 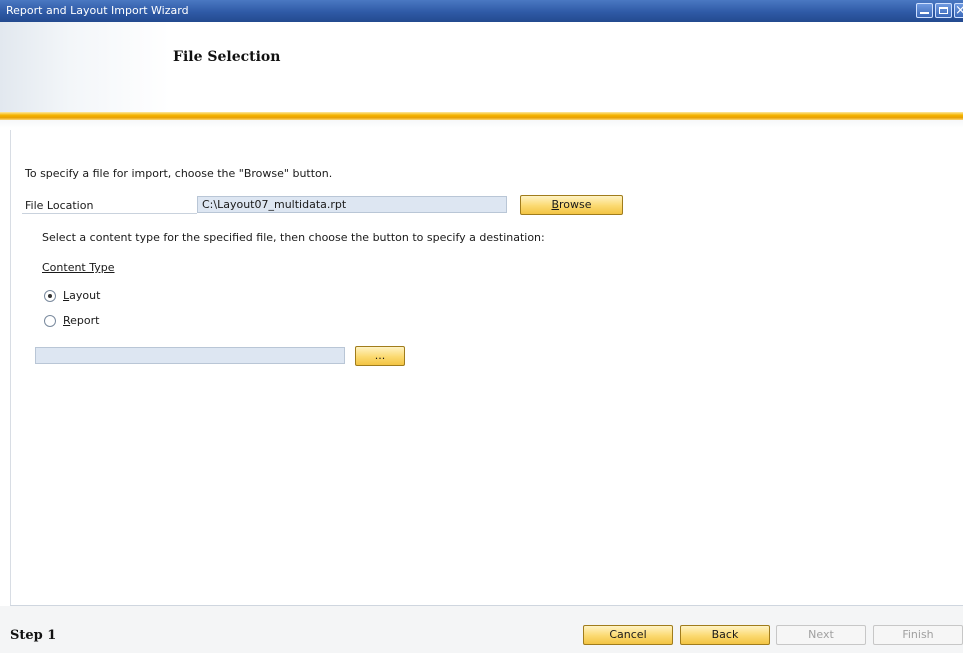 What do you see at coordinates (821, 635) in the screenshot?
I see `next-button: Next` at bounding box center [821, 635].